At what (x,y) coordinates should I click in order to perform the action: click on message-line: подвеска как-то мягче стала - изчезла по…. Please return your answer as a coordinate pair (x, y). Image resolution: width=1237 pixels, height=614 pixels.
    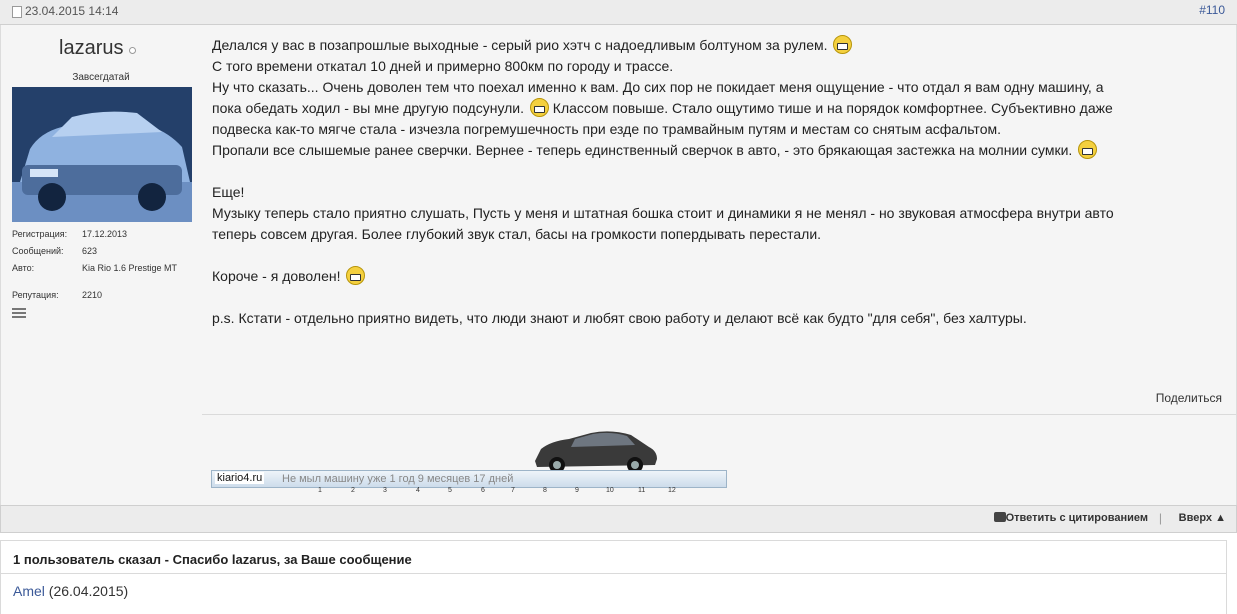
    Looking at the image, I should click on (606, 129).